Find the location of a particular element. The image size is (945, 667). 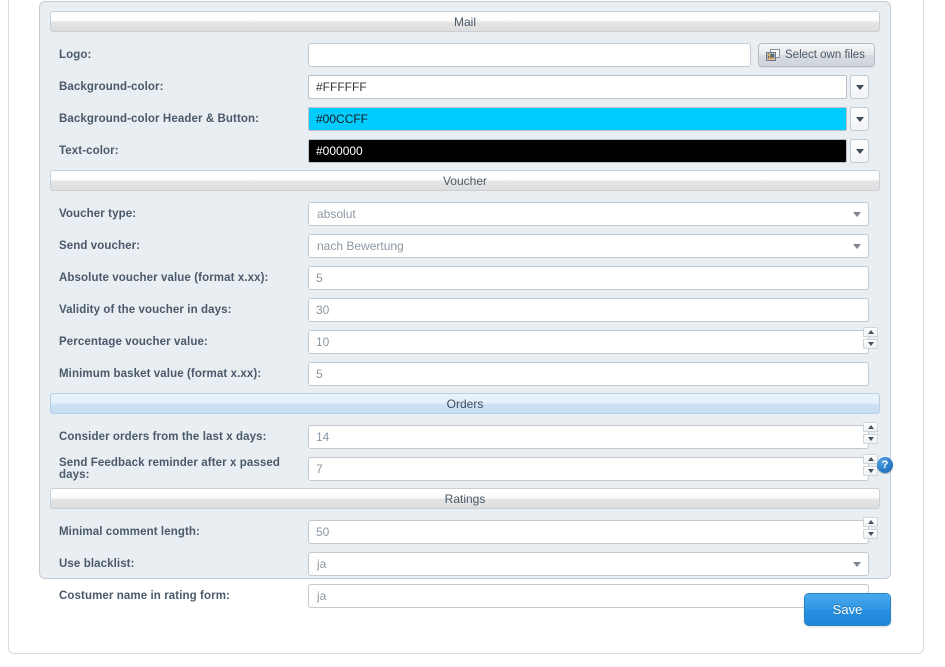

label-text-color: Text-color: is located at coordinates (89, 151).